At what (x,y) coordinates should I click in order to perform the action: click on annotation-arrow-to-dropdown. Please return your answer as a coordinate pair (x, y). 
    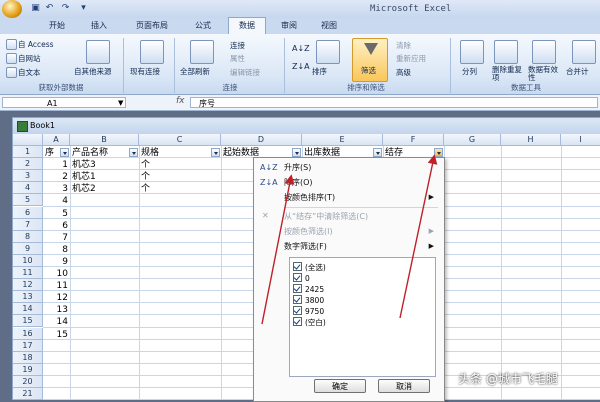
    Looking at the image, I should click on (418, 236).